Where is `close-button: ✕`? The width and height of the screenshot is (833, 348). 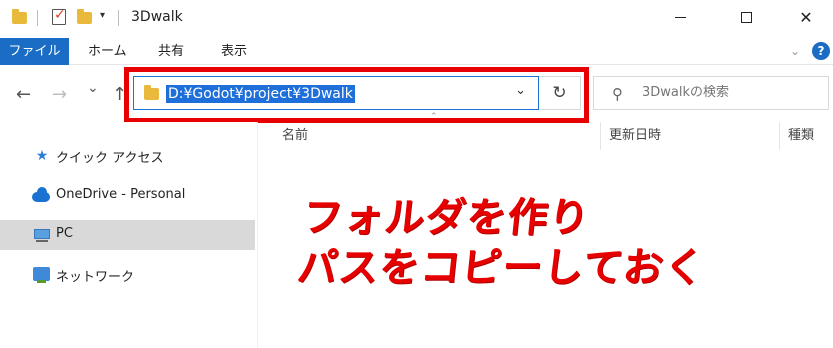 close-button: ✕ is located at coordinates (806, 17).